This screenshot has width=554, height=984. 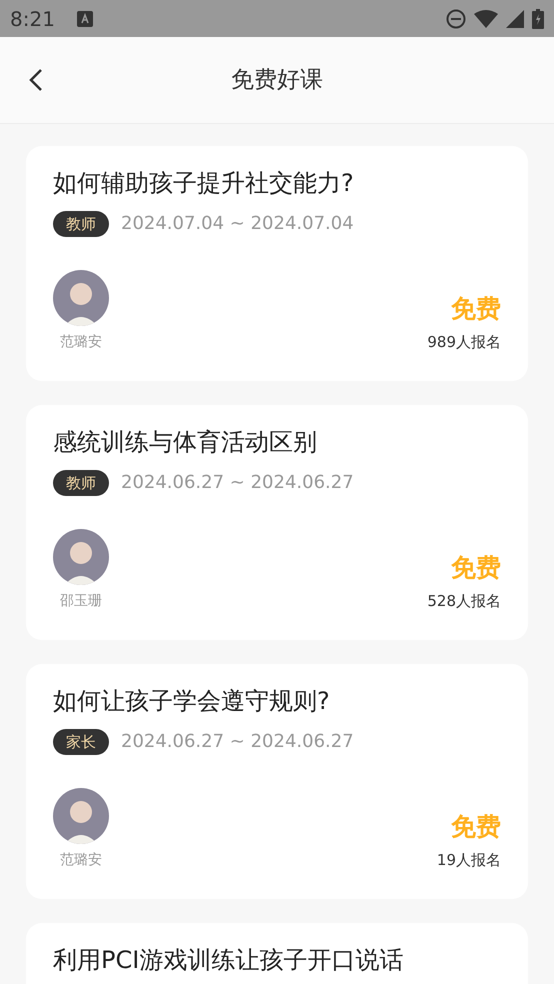 What do you see at coordinates (228, 960) in the screenshot?
I see `course-title: 利用PCI游戏训练让孩子开口说话` at bounding box center [228, 960].